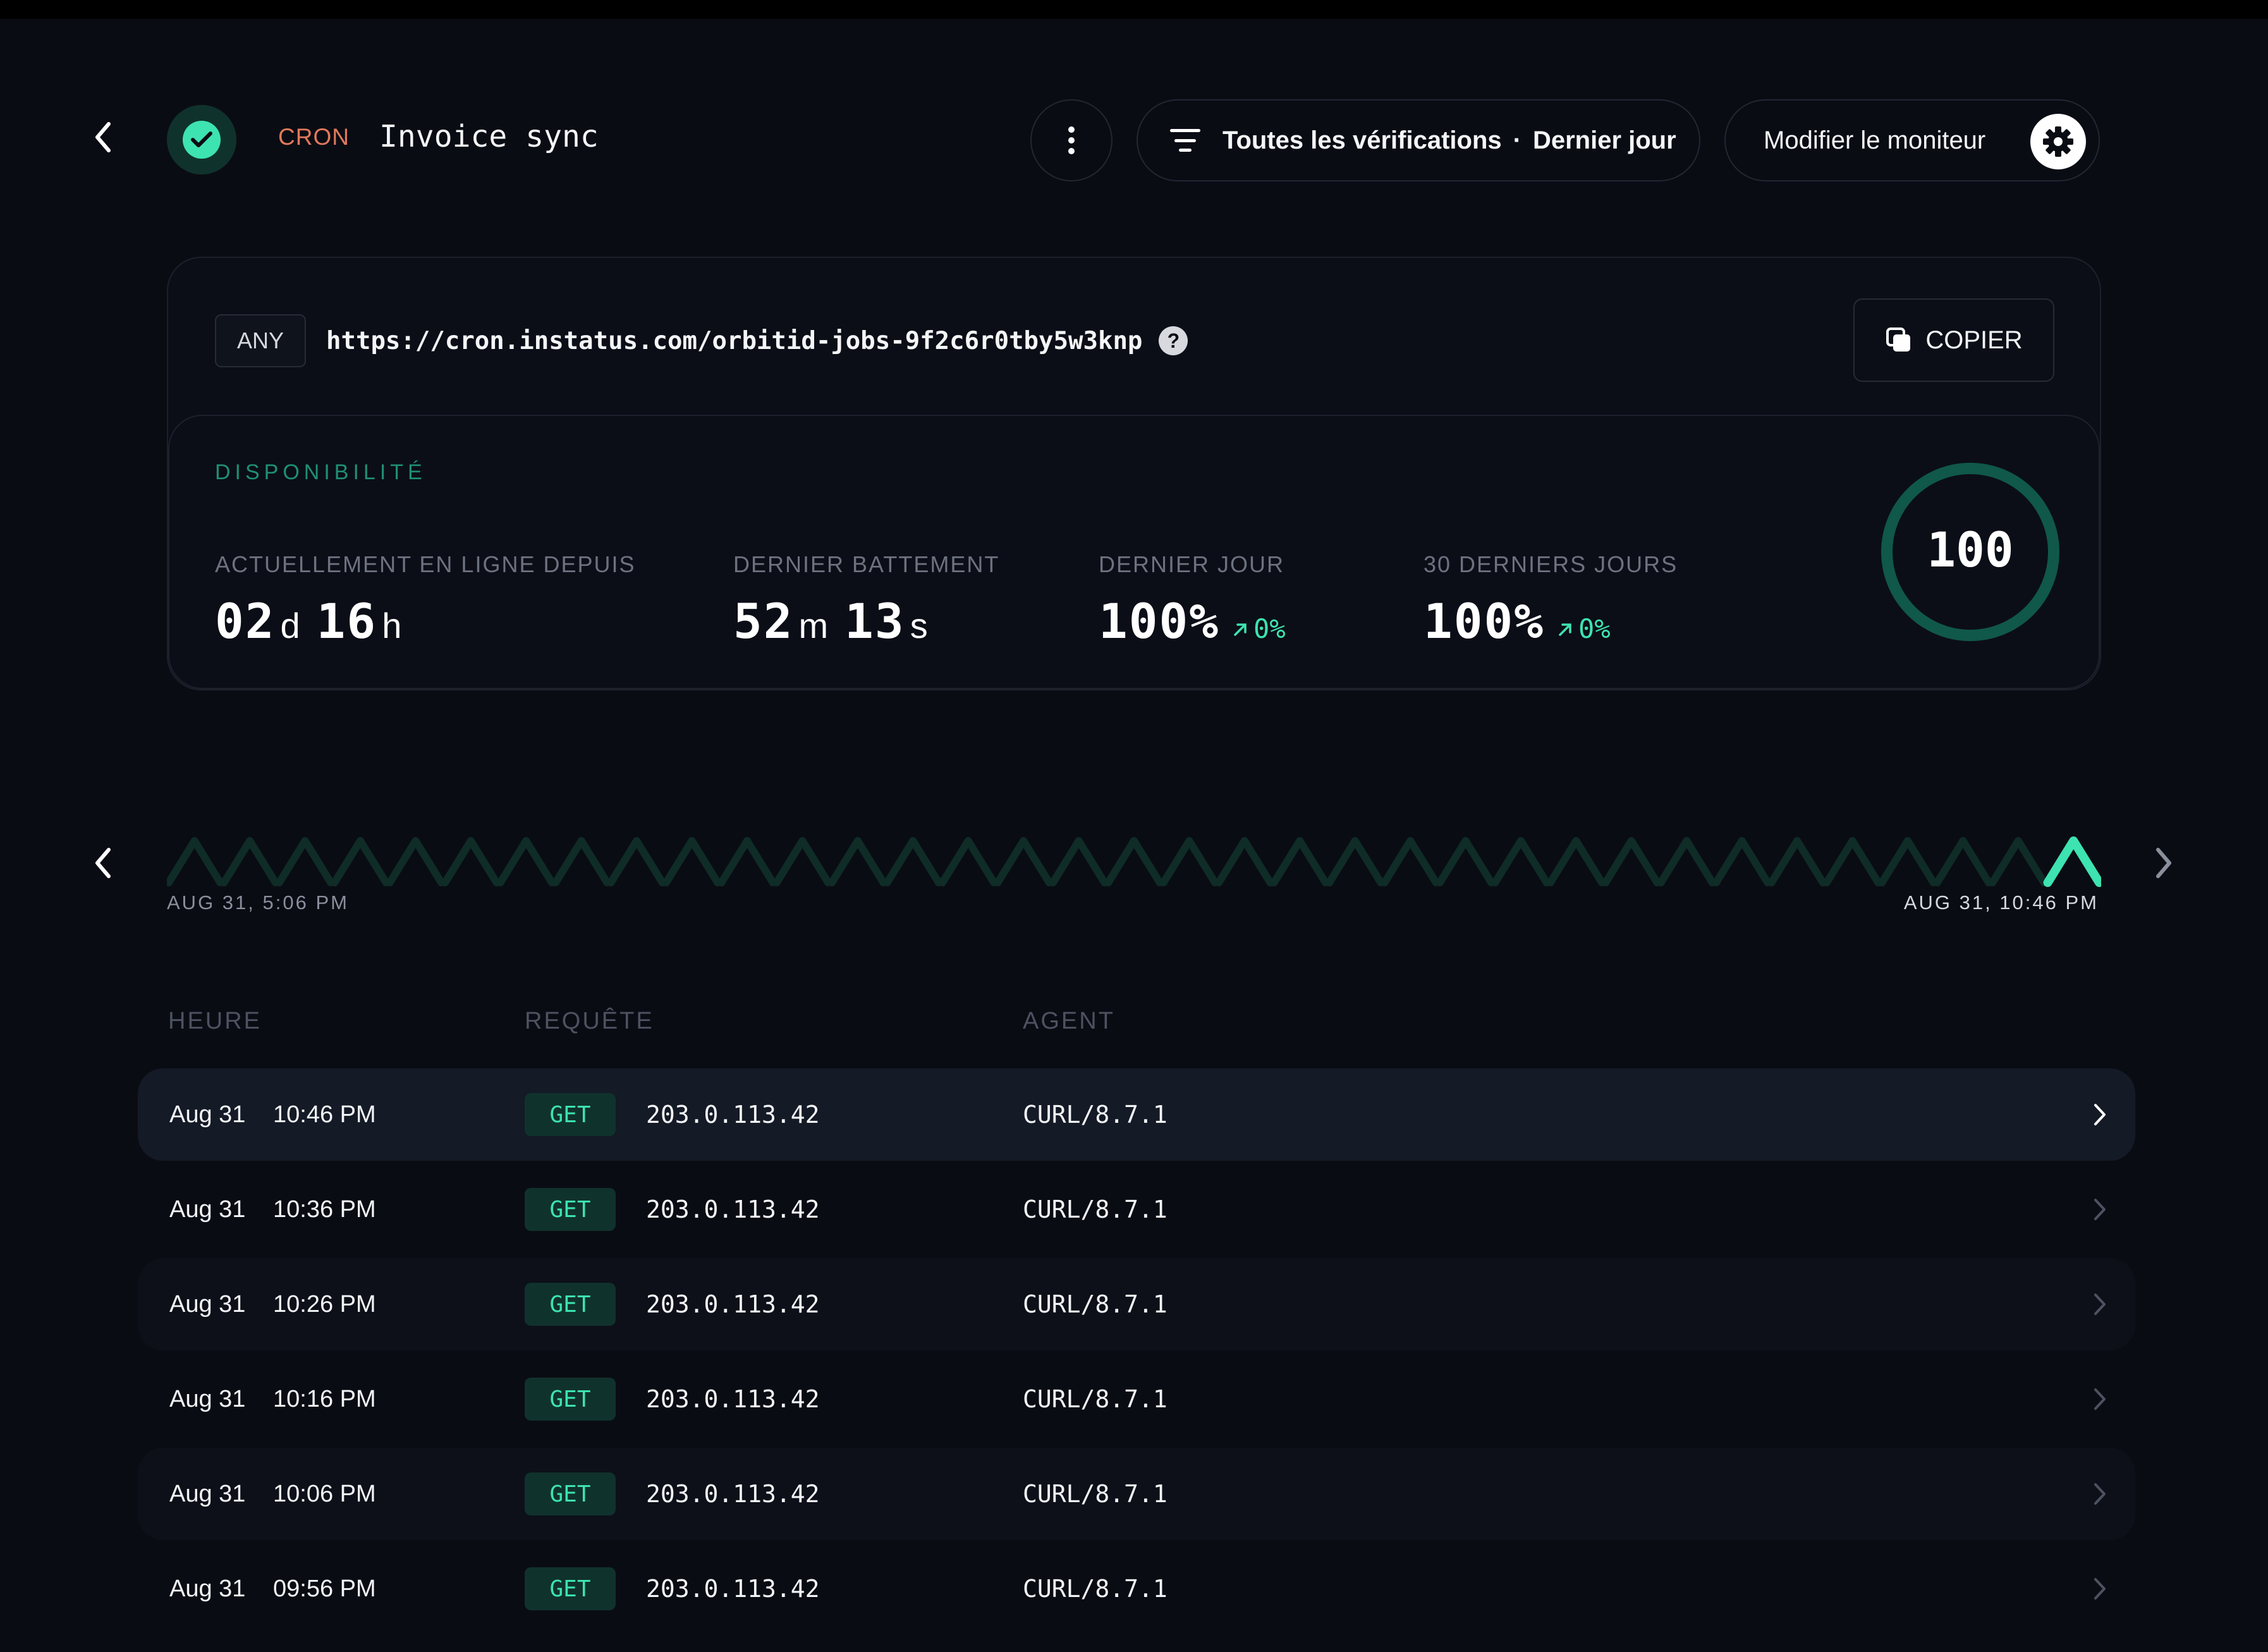  I want to click on table-row: Aug 31 10:16 PM GET 203.0.113.42 CURL/8.7.1, so click(1137, 1399).